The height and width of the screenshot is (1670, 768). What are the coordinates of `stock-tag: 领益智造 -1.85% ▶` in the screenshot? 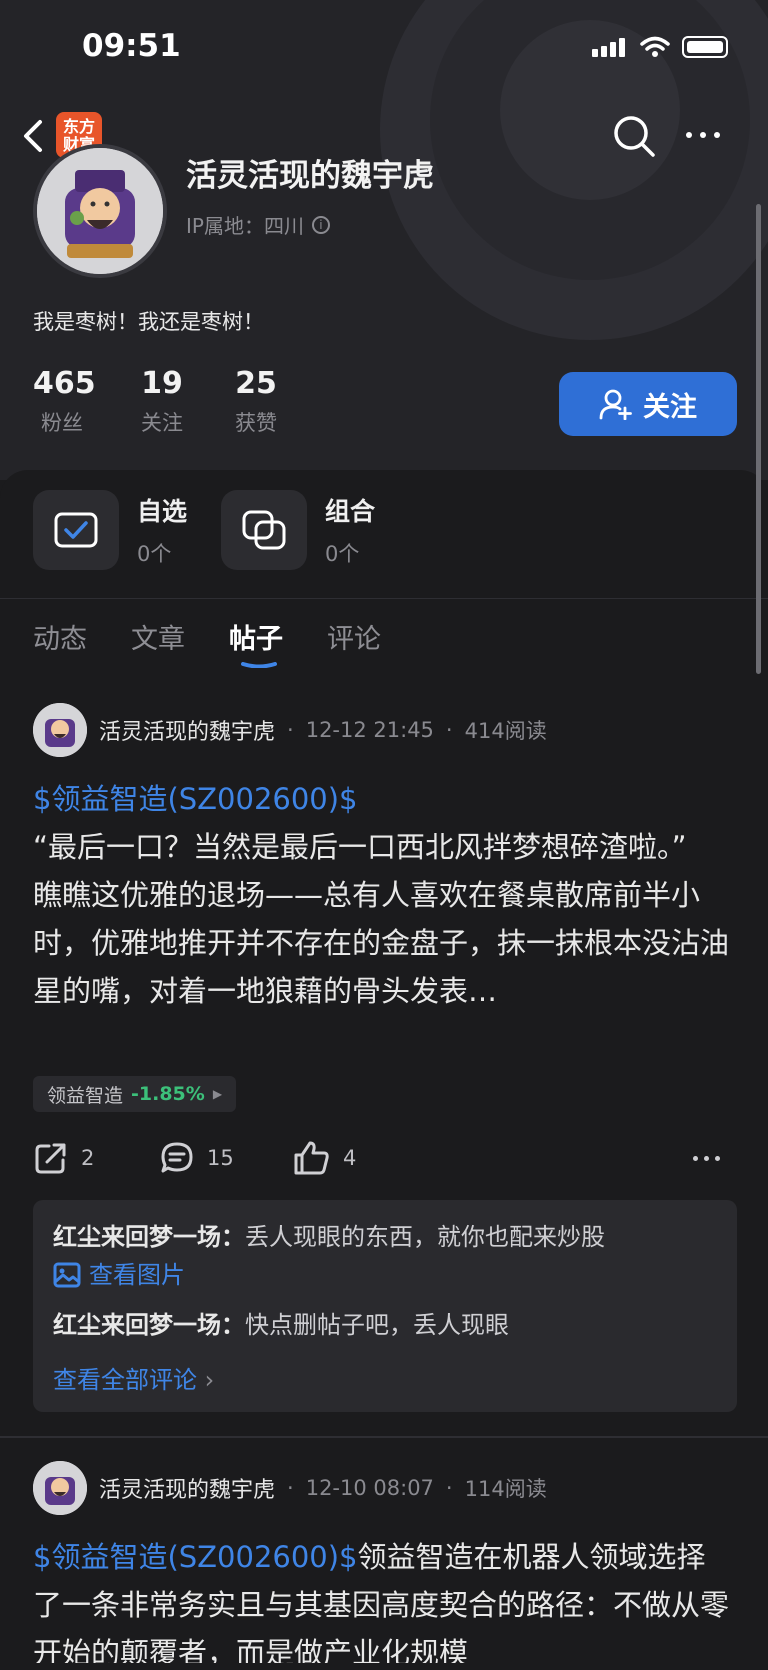 It's located at (135, 1094).